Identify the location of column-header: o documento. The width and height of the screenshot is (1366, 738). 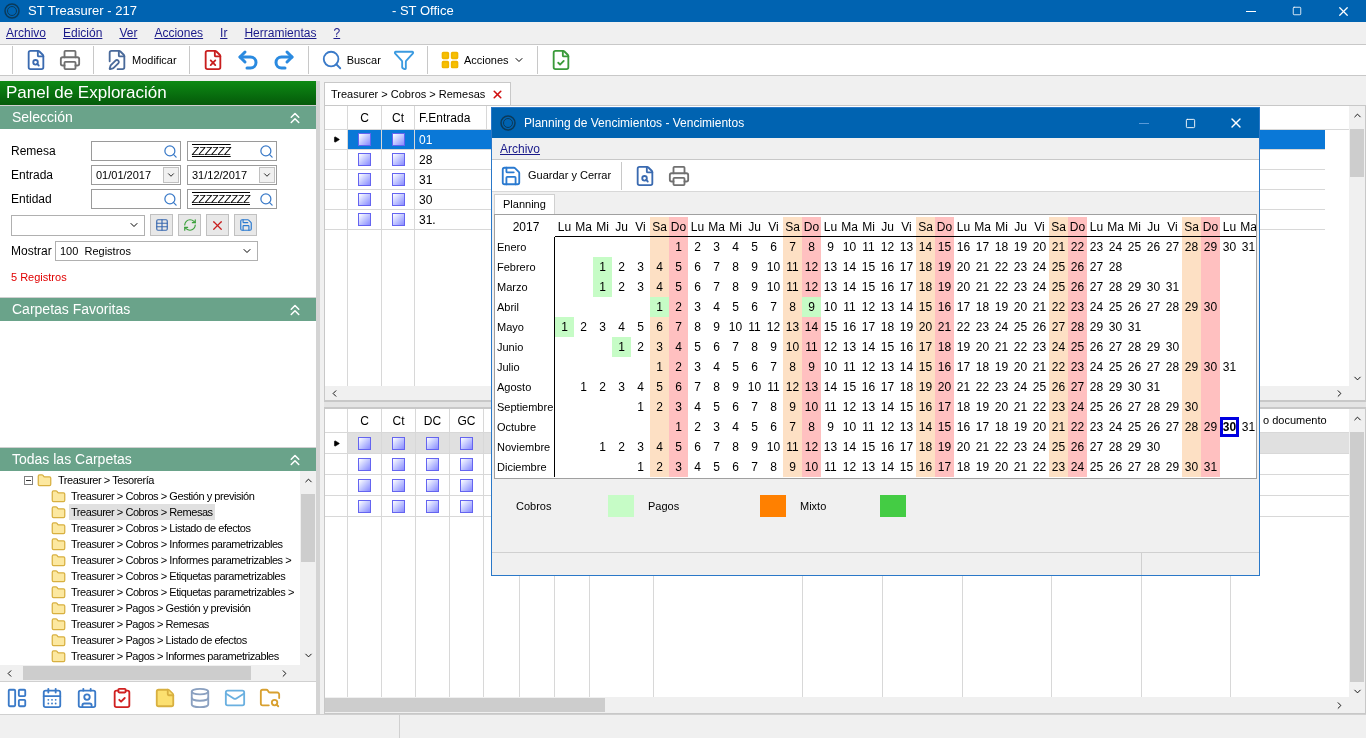
(1295, 420).